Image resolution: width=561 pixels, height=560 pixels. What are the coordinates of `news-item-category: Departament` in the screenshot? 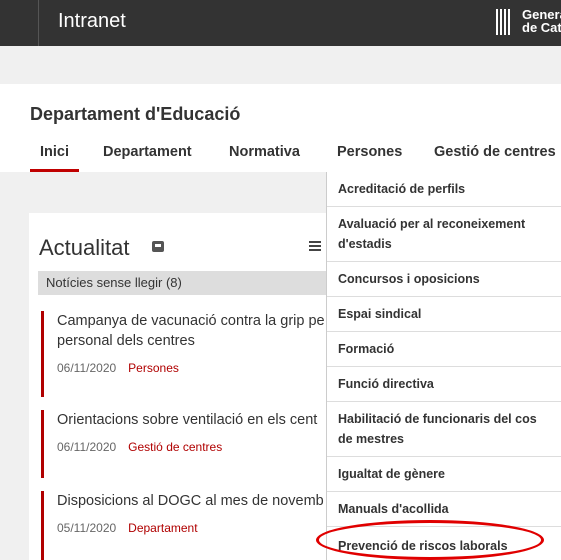 It's located at (162, 528).